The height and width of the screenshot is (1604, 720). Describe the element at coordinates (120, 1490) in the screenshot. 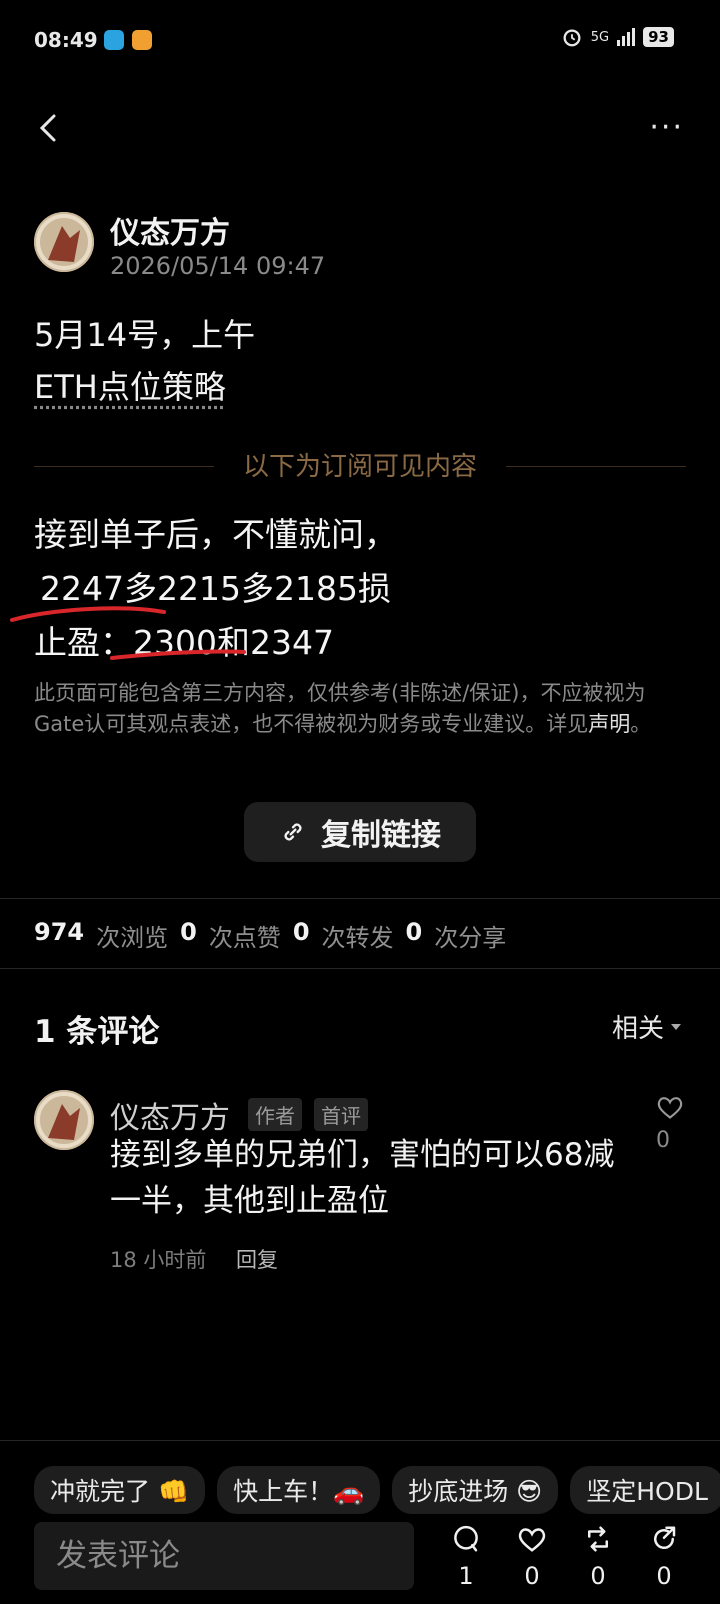

I see `quick-reply-chip: 冲就完了 👊` at that location.